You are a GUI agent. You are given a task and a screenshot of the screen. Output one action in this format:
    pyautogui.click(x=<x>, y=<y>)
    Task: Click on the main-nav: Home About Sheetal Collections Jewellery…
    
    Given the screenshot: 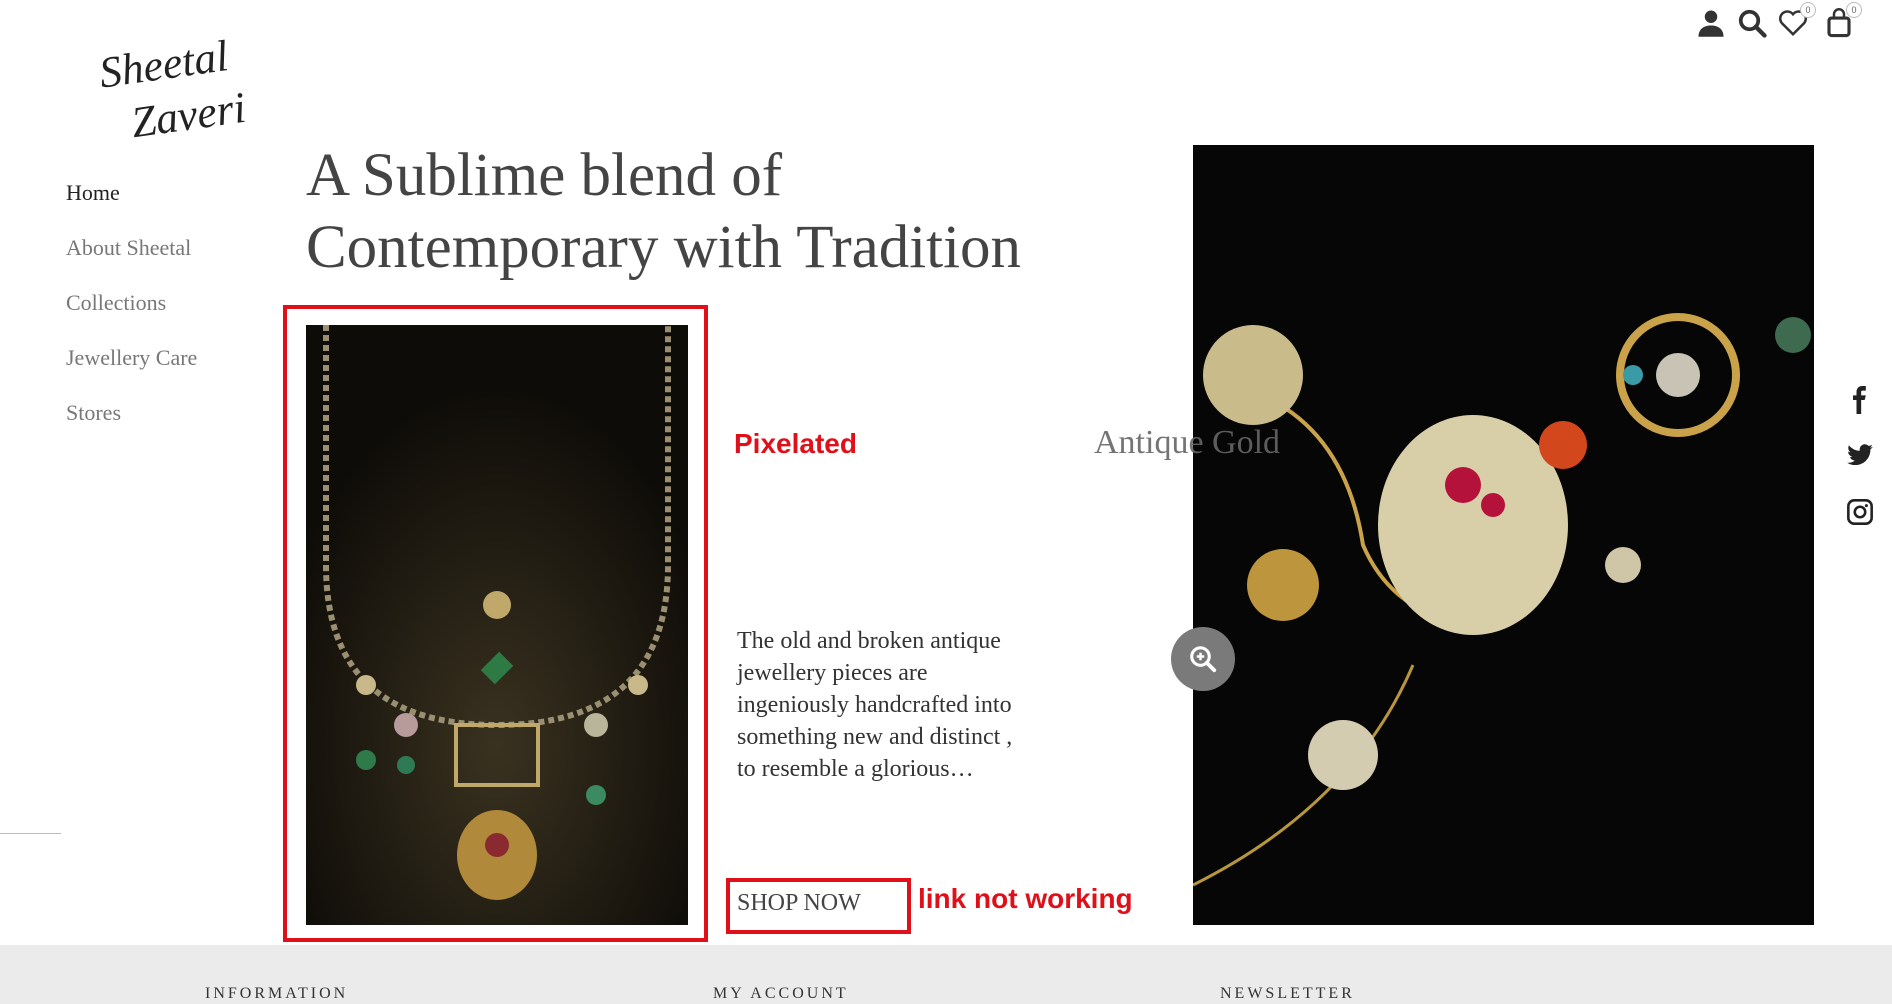 What is the action you would take?
    pyautogui.click(x=131, y=317)
    